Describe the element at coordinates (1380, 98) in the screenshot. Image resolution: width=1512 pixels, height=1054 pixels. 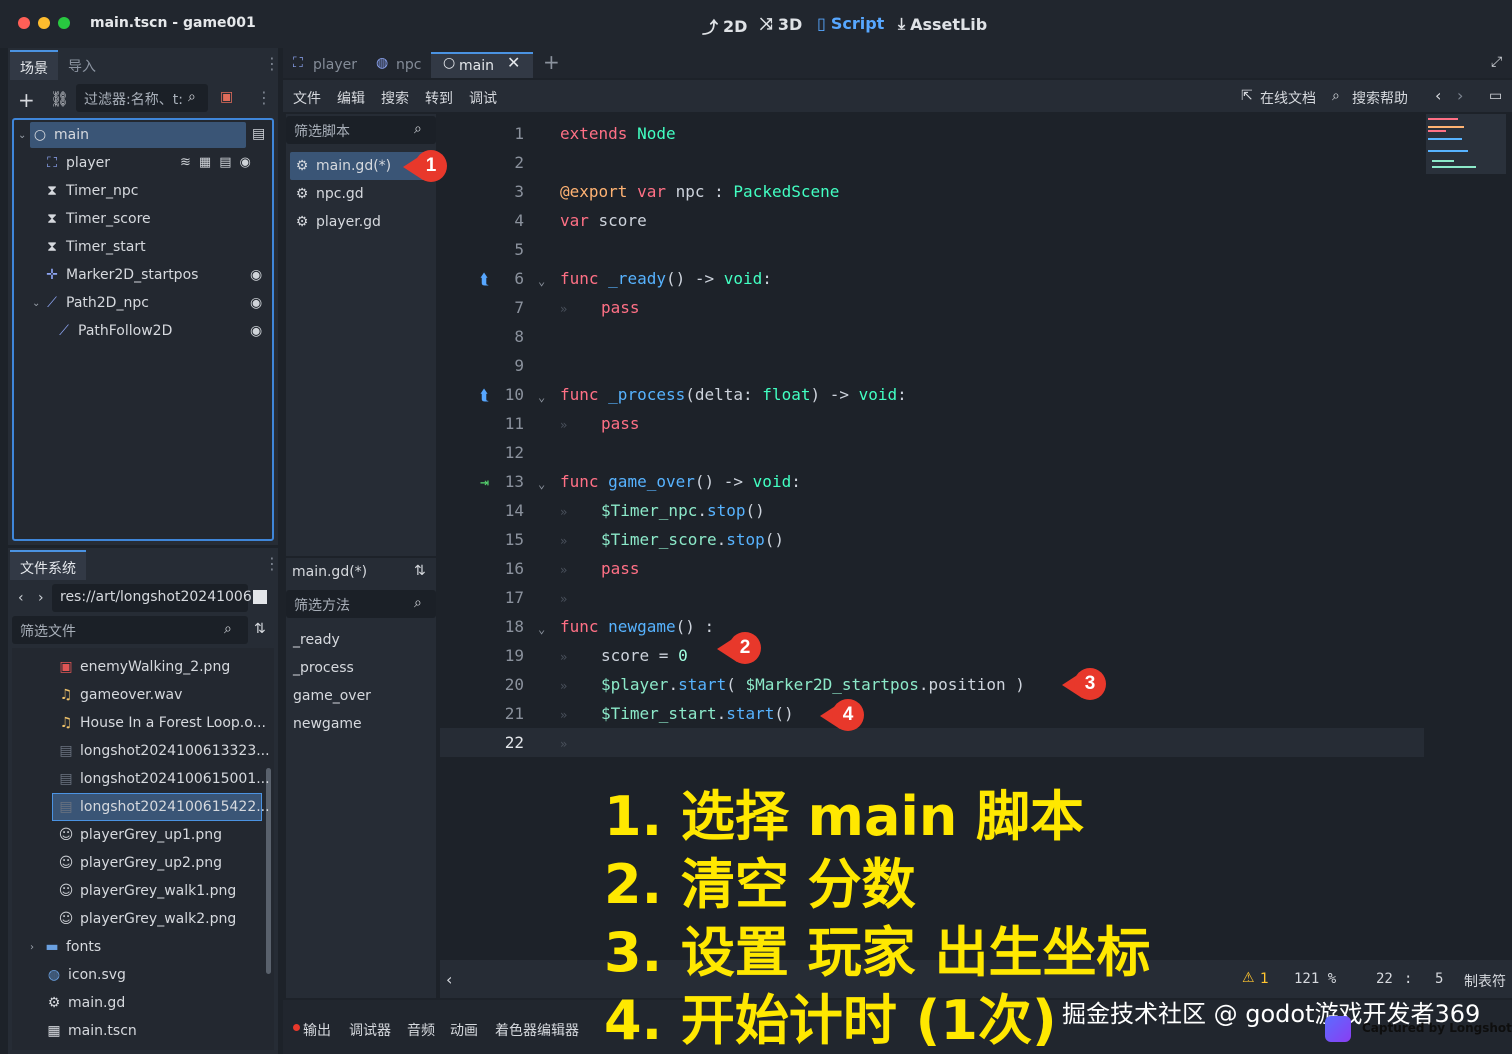
I see `search-help-button: 搜索帮助` at that location.